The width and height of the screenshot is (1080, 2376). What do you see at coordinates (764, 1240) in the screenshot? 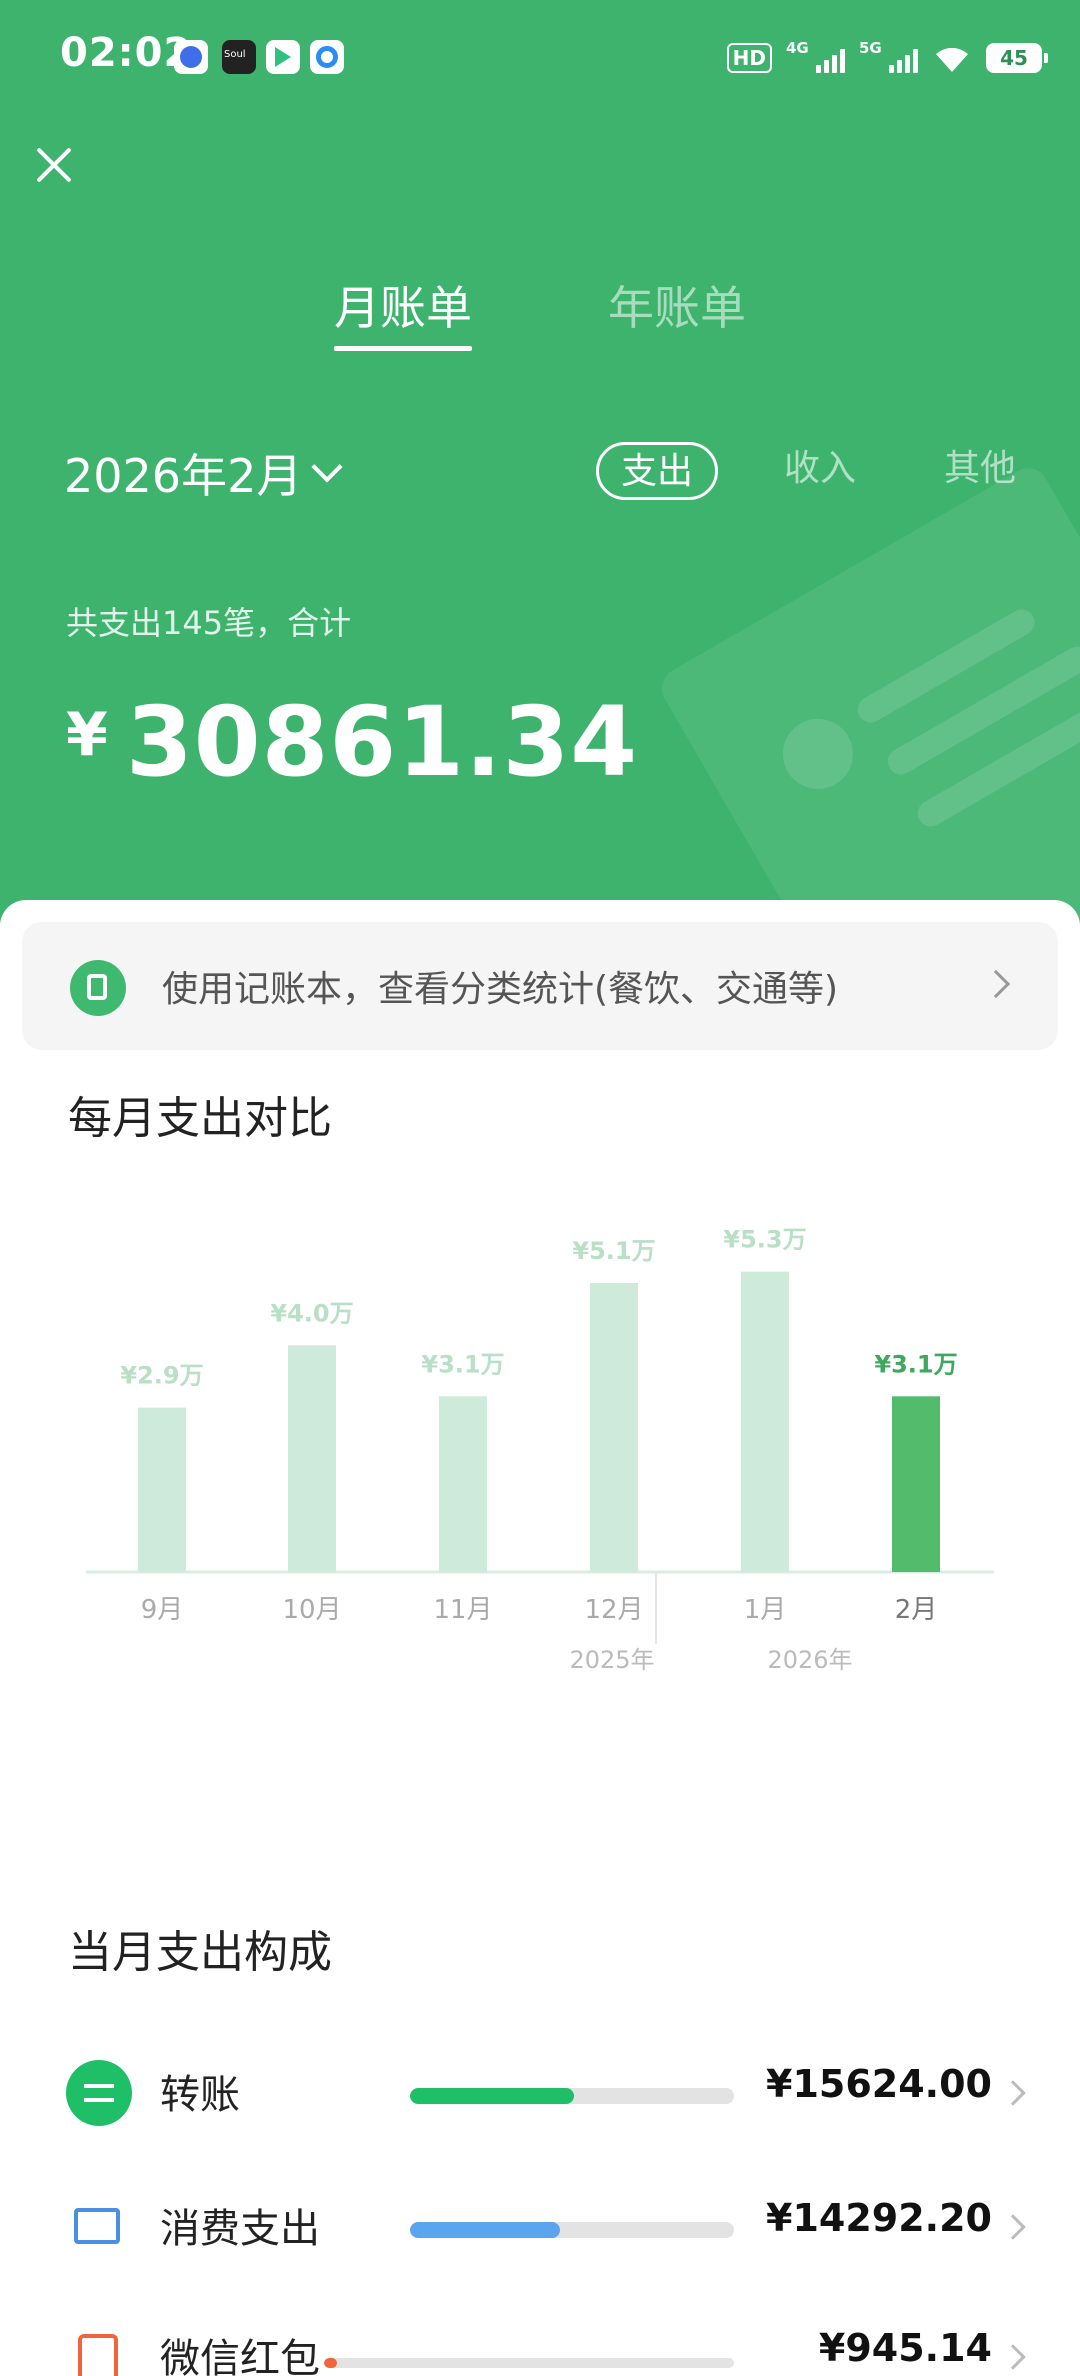
I see `chart-value-label: ¥5.3万` at bounding box center [764, 1240].